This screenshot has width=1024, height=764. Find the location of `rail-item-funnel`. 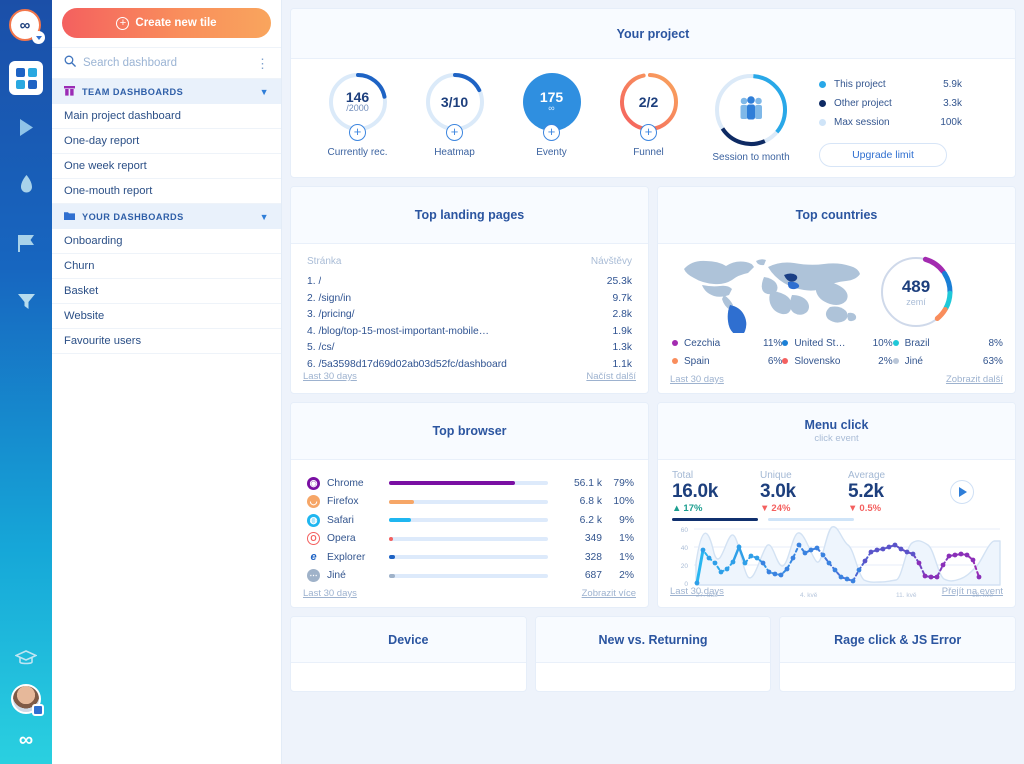

rail-item-funnel is located at coordinates (26, 301).